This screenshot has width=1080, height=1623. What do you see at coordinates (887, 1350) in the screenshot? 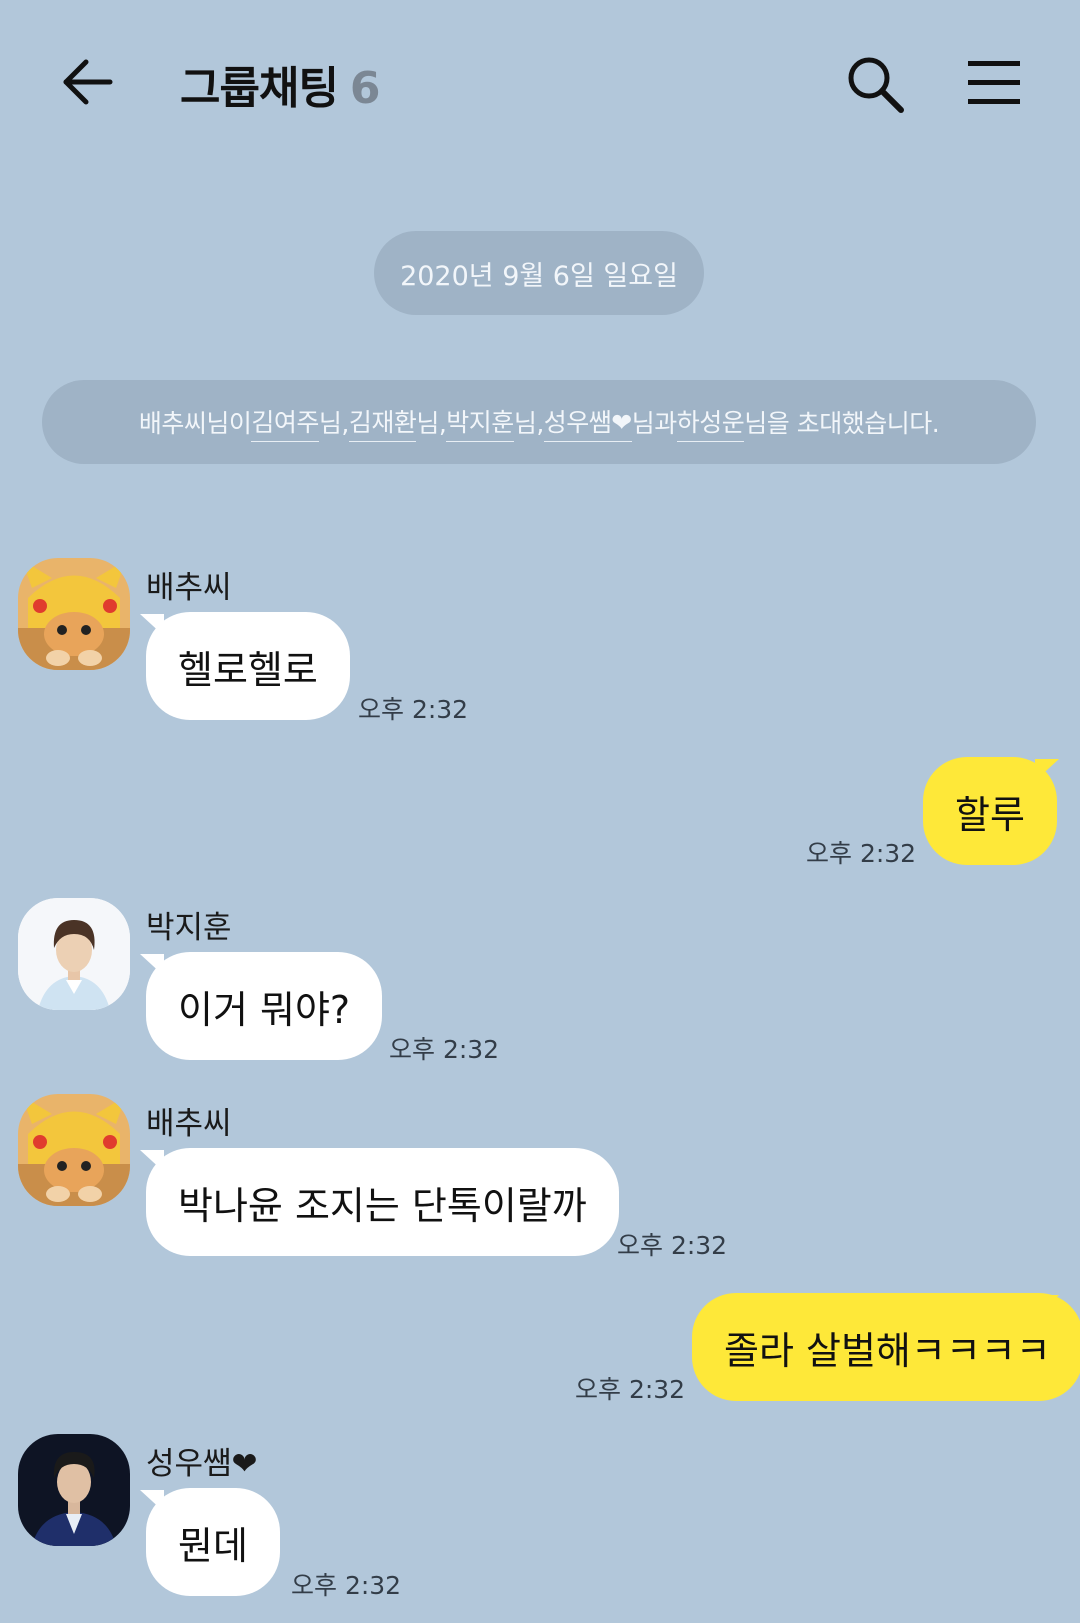
I see `message-text: 졸라 살벌해ㅋㅋㅋㅋ` at bounding box center [887, 1350].